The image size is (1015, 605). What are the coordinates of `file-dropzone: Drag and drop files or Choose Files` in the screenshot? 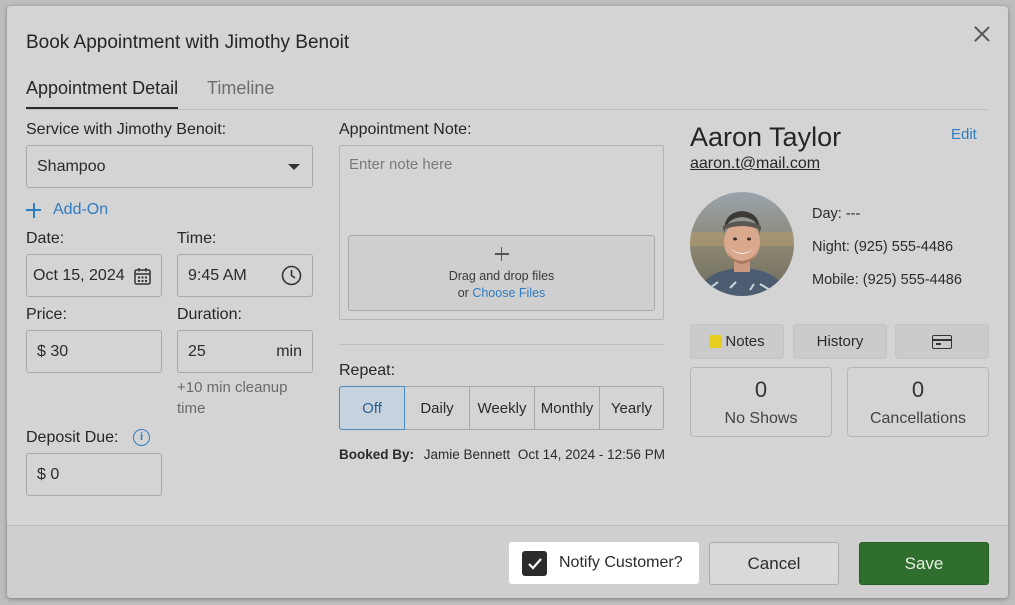 It's located at (501, 273).